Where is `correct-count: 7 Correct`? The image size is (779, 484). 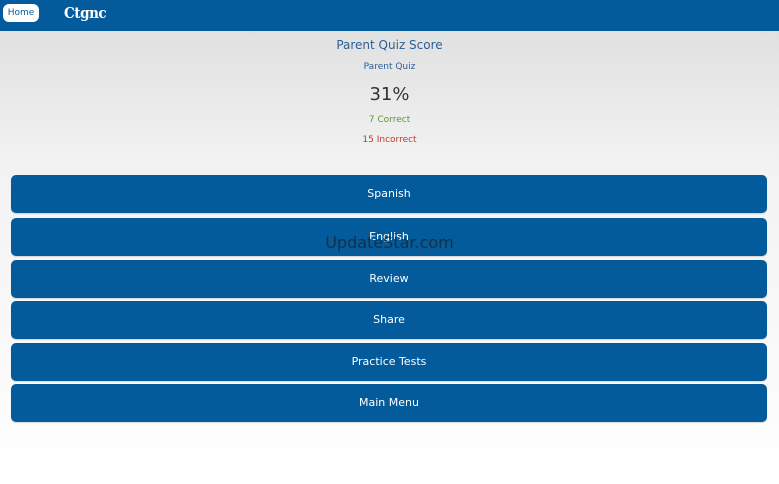 correct-count: 7 Correct is located at coordinates (389, 120).